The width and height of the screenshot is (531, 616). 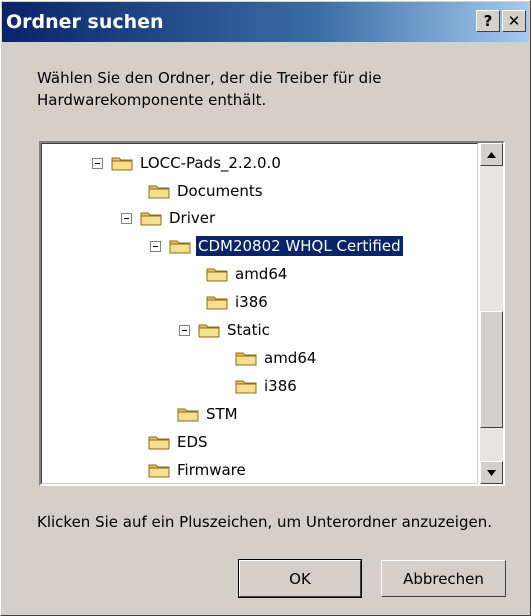 I want to click on tree-item-static-i386: i386, so click(x=267, y=386).